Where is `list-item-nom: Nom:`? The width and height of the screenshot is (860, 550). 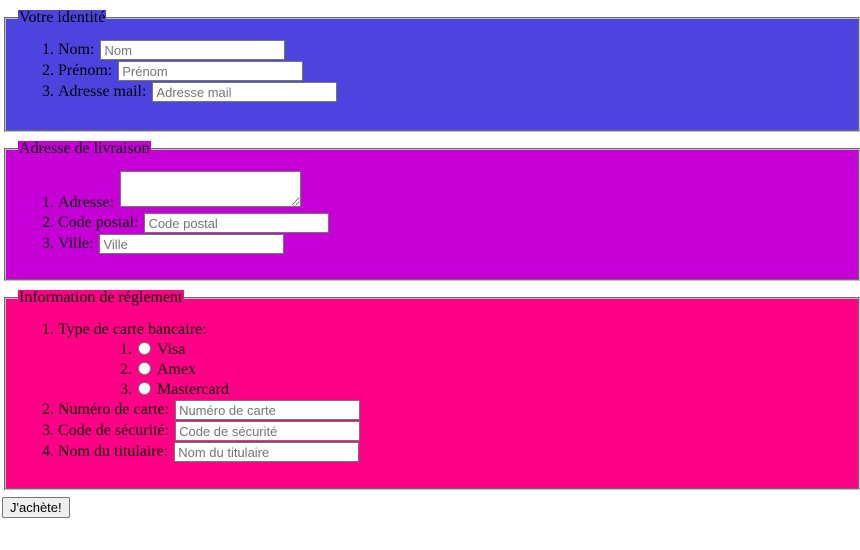
list-item-nom: Nom: is located at coordinates (458, 50).